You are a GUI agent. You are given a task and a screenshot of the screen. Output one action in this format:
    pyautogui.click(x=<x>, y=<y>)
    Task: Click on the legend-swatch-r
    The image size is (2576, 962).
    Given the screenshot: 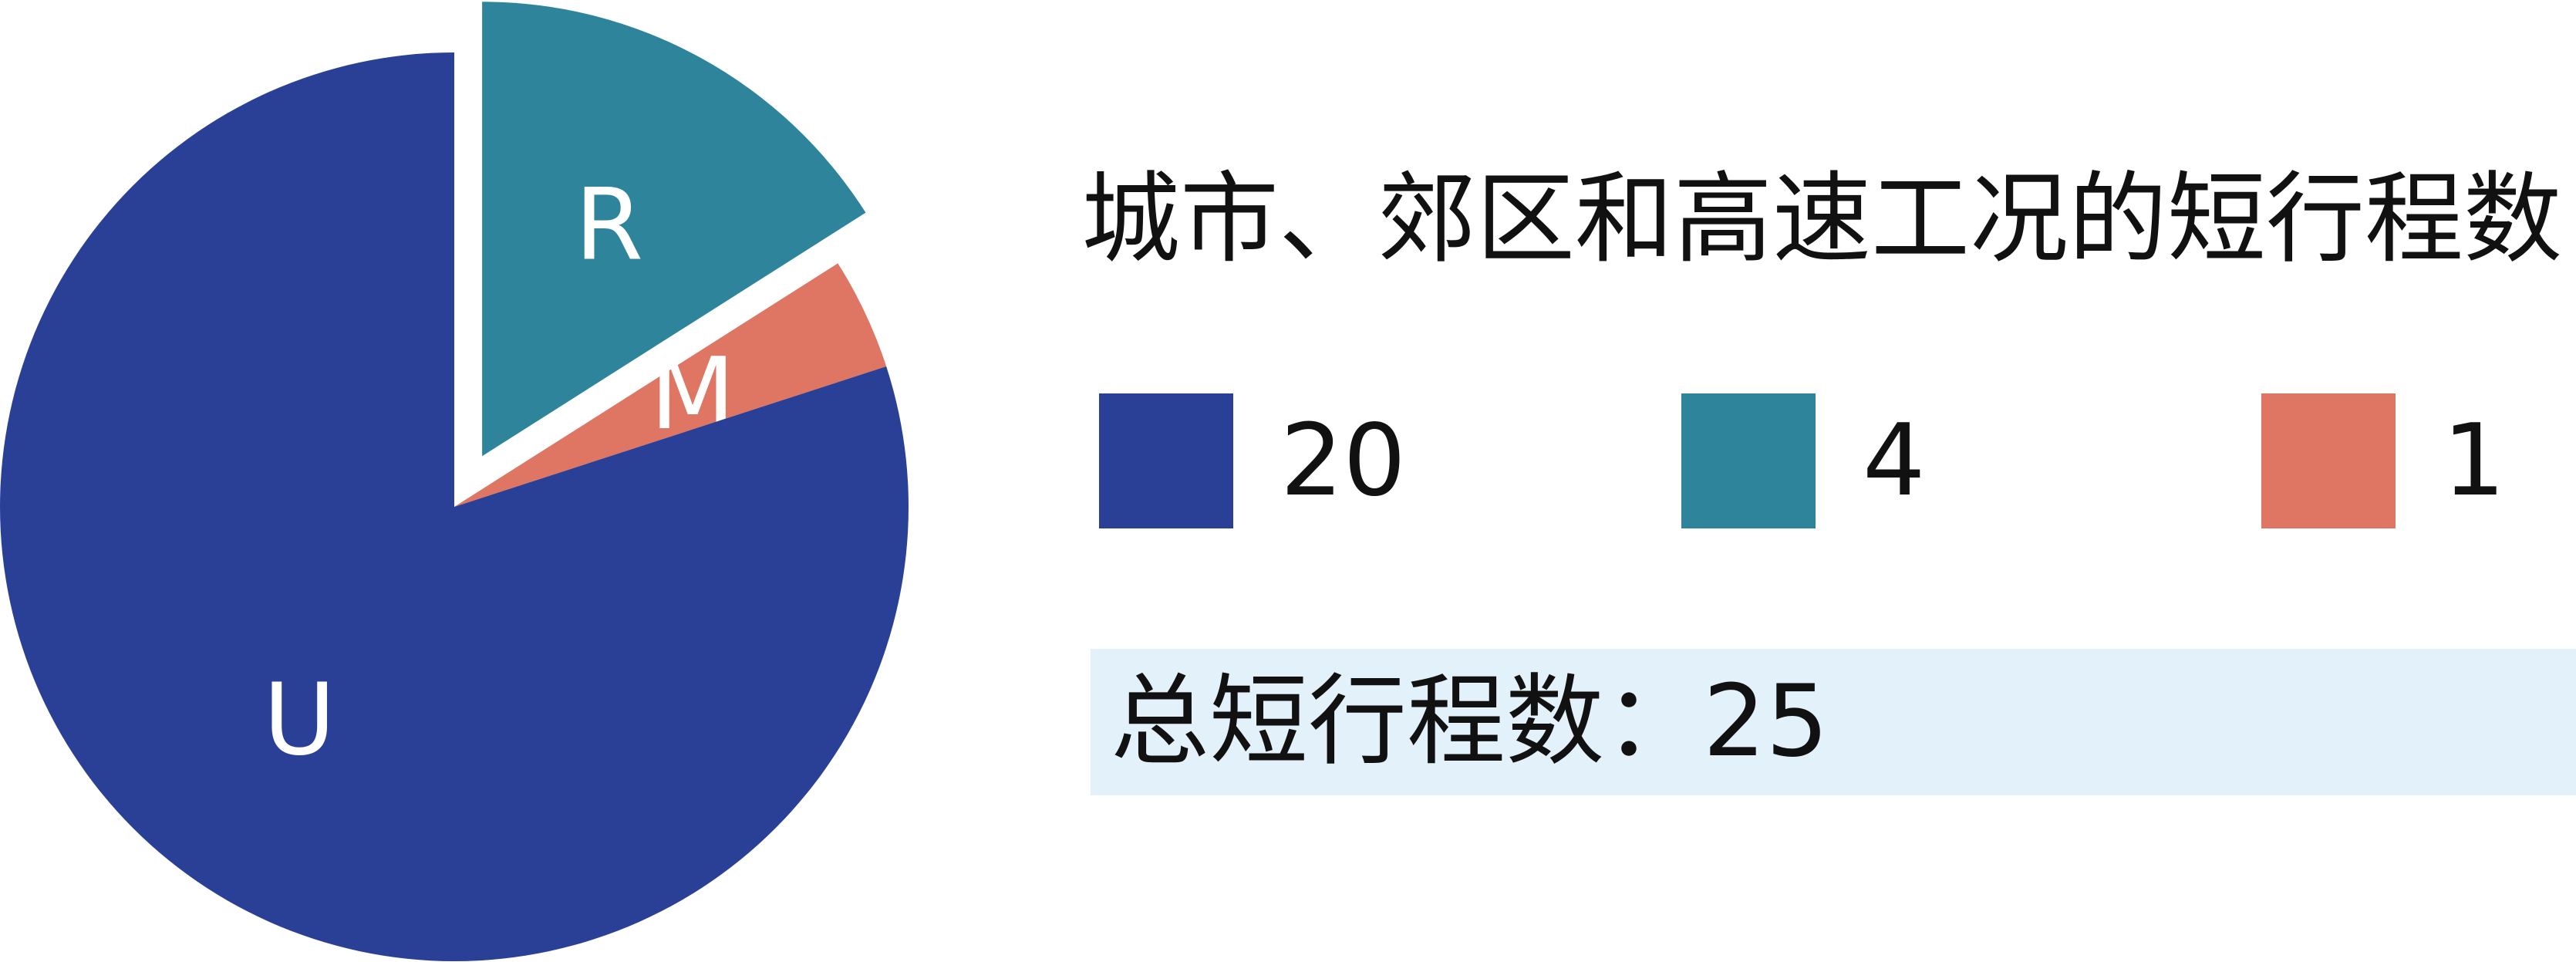 What is the action you would take?
    pyautogui.click(x=1748, y=460)
    